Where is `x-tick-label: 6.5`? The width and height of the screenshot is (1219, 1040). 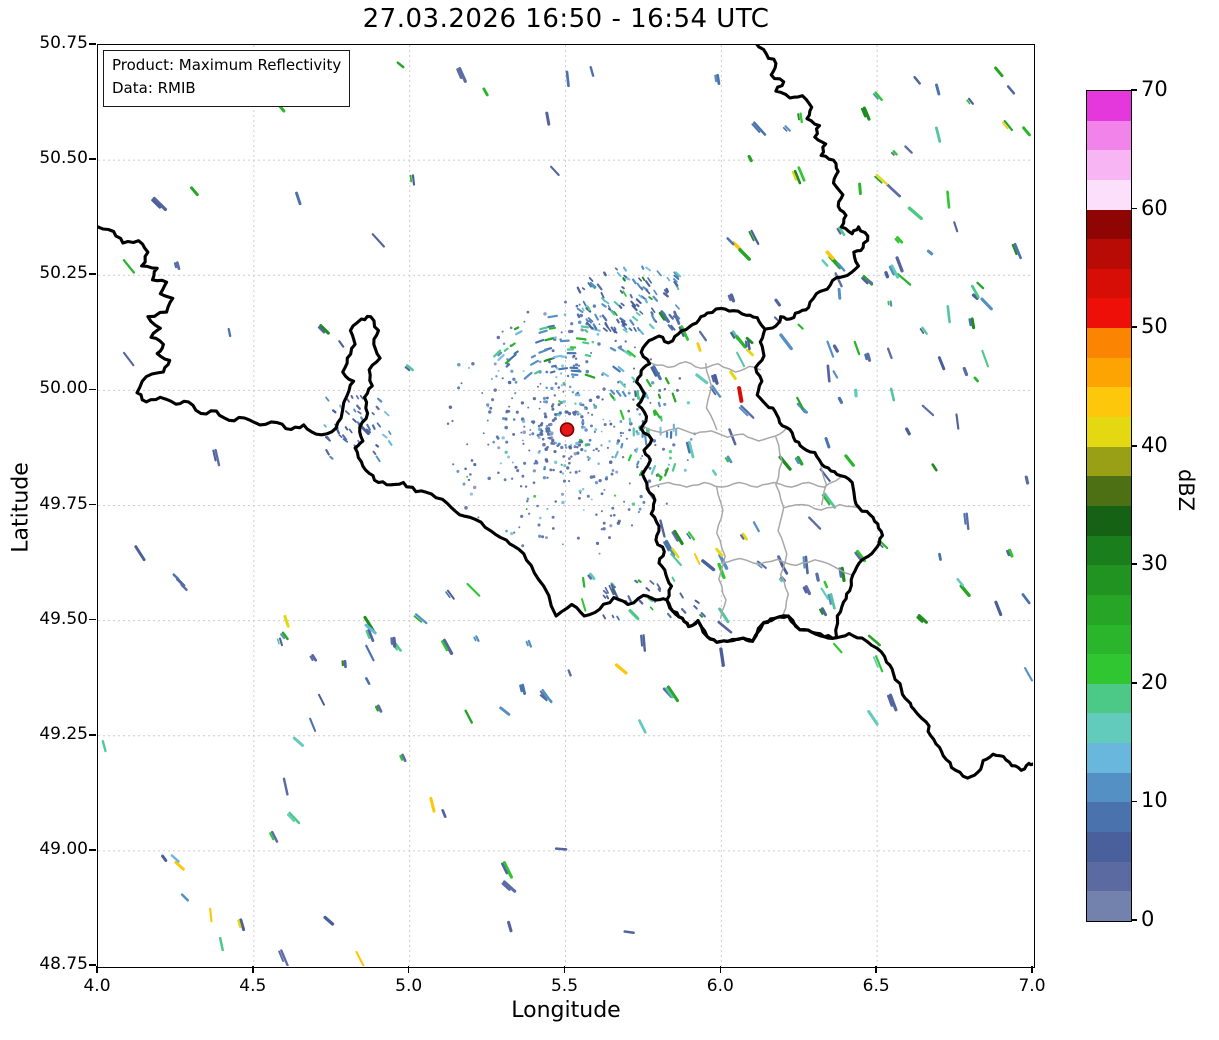 x-tick-label: 6.5 is located at coordinates (876, 986).